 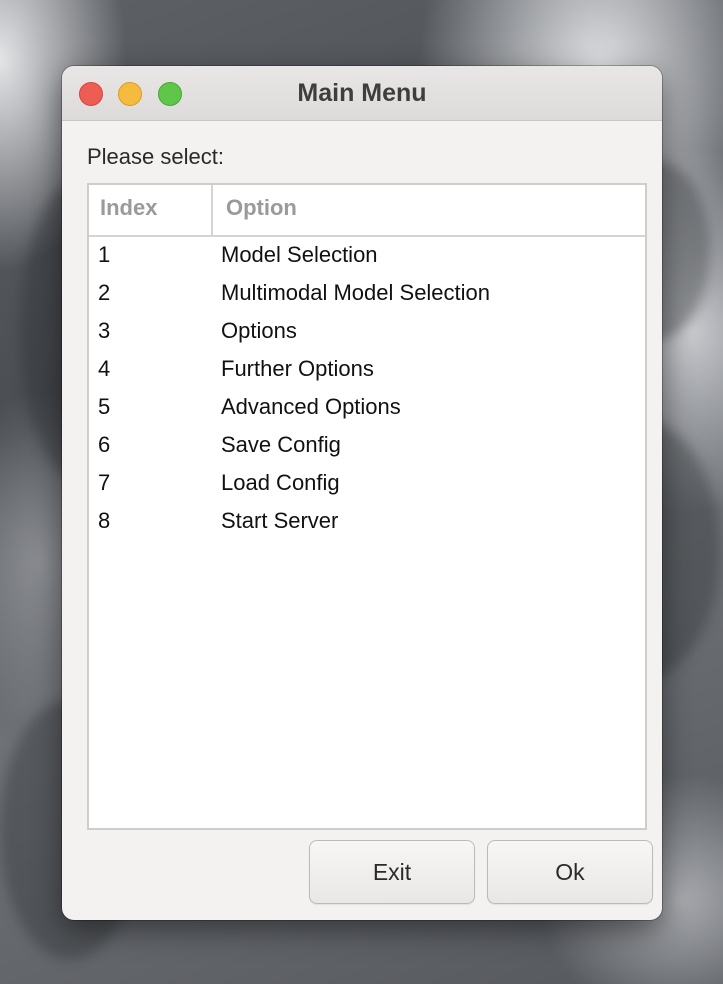 What do you see at coordinates (299, 254) in the screenshot?
I see `row-option: Model Selection` at bounding box center [299, 254].